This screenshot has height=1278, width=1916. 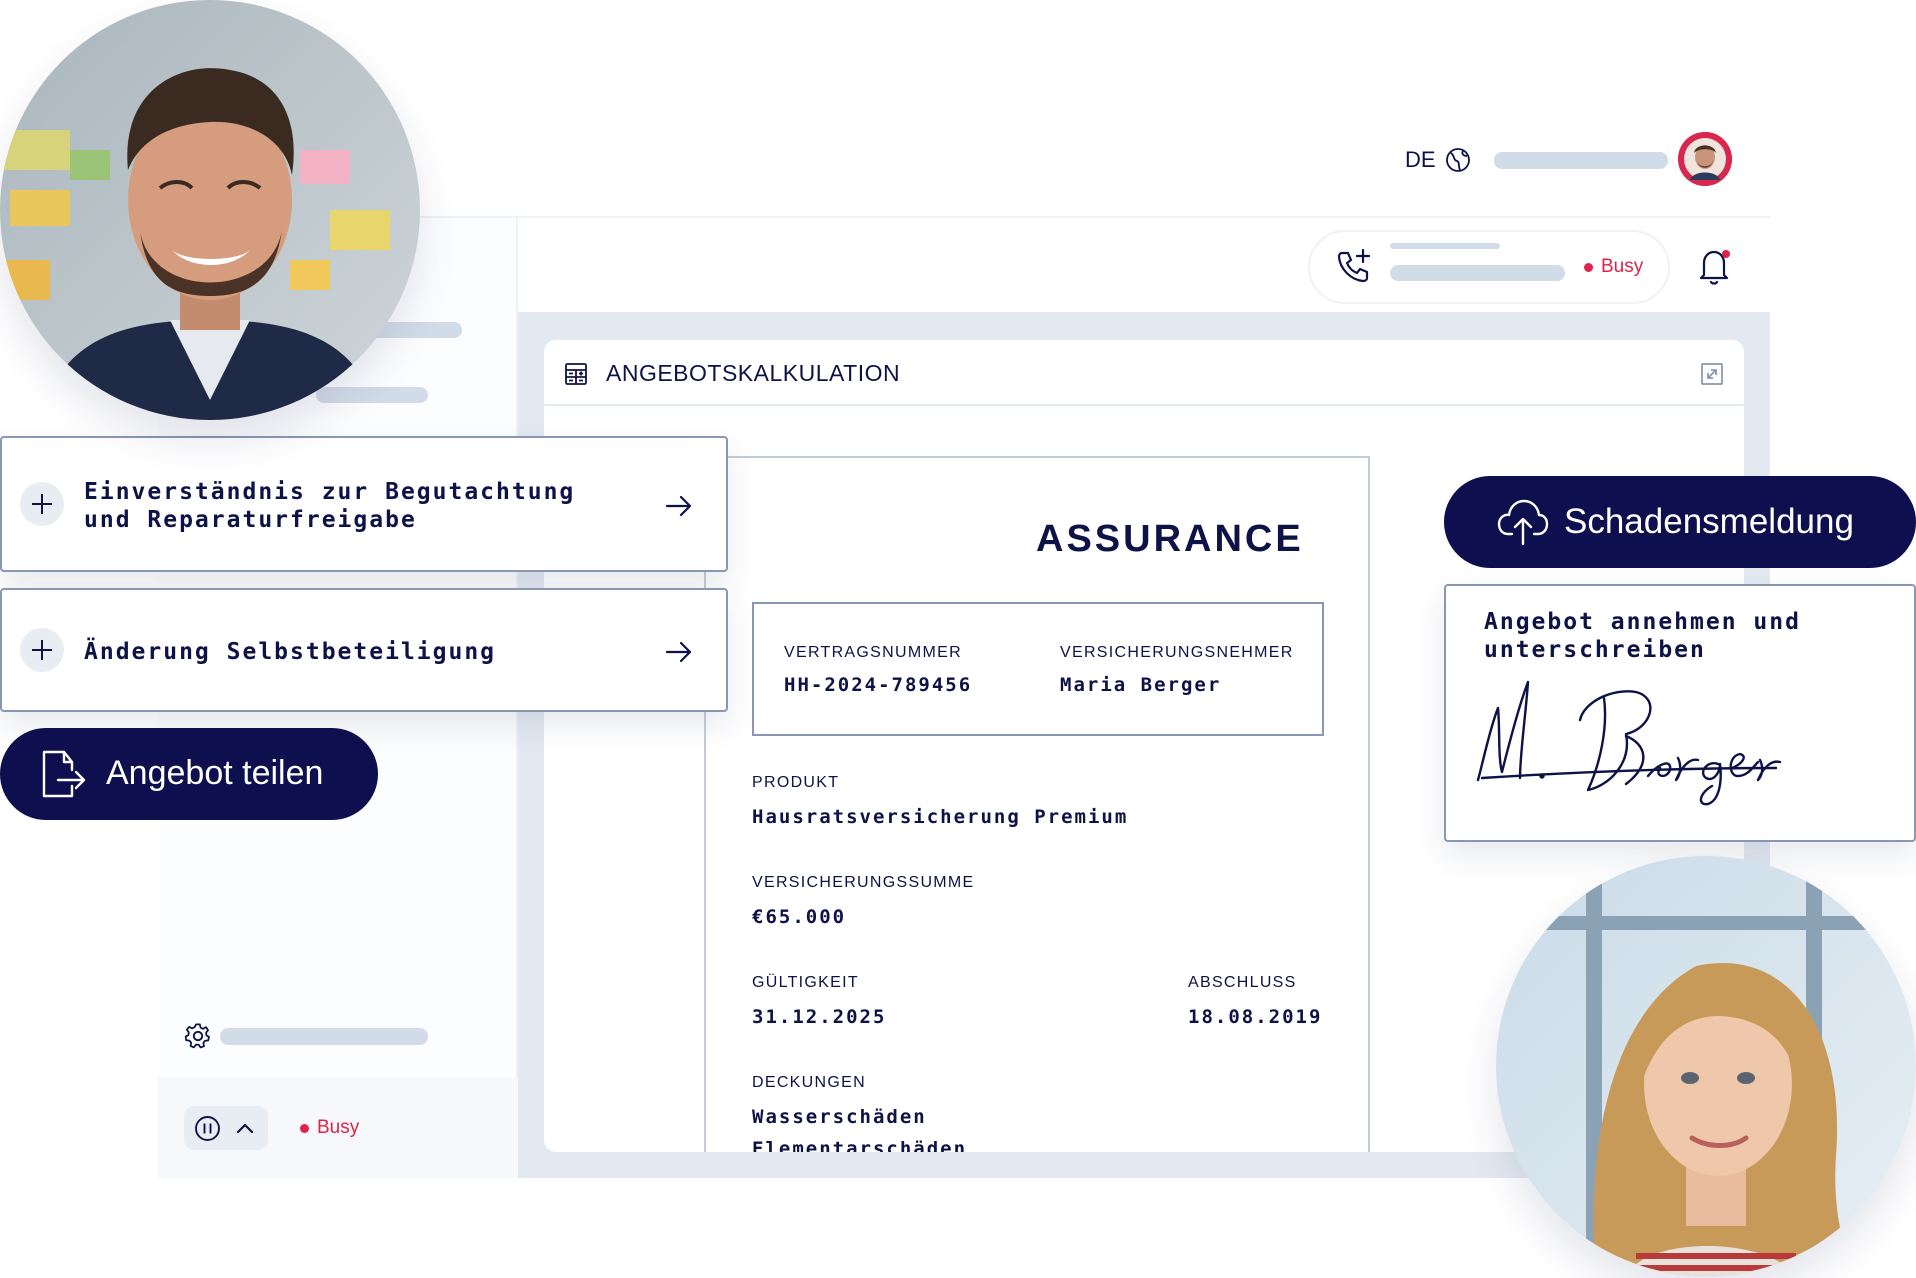 I want to click on validity-label: GÜLTIGKEIT, so click(x=805, y=982).